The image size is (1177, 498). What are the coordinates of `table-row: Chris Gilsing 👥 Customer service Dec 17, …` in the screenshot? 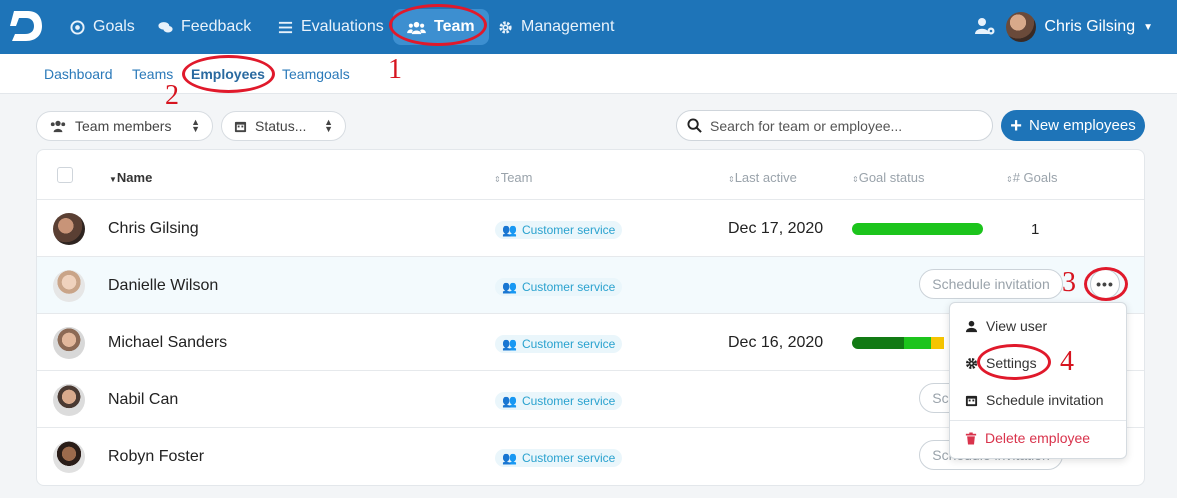 It's located at (590, 228).